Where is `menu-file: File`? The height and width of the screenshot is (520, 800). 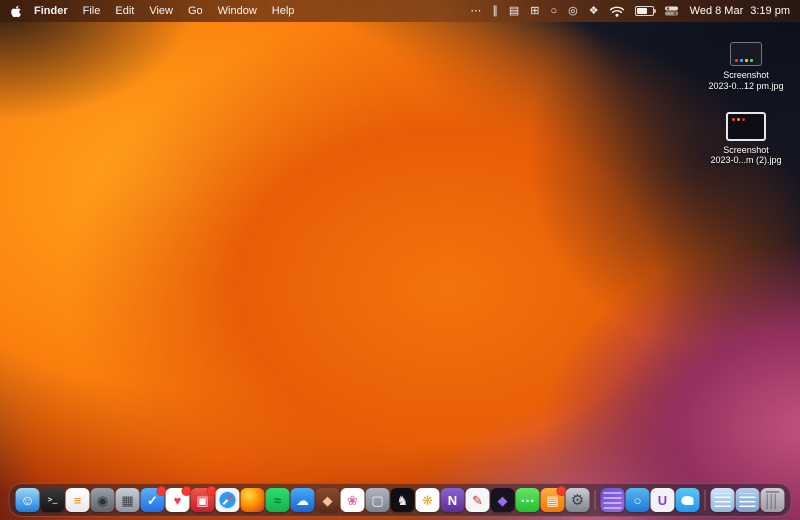 menu-file: File is located at coordinates (92, 11).